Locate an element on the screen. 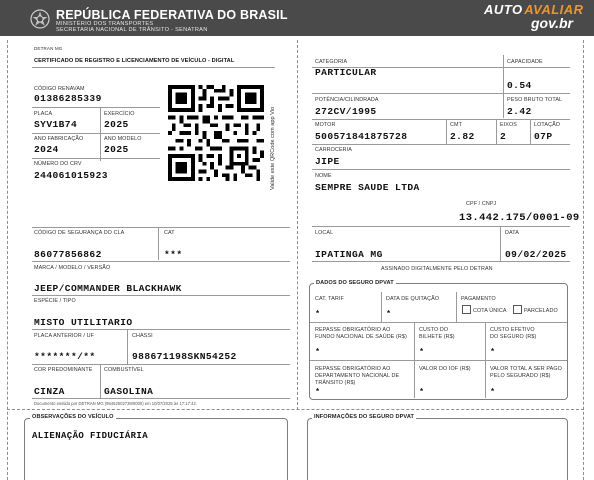  ano-fabricacao-label: ANO FABRICAÇÃO is located at coordinates (59, 139).